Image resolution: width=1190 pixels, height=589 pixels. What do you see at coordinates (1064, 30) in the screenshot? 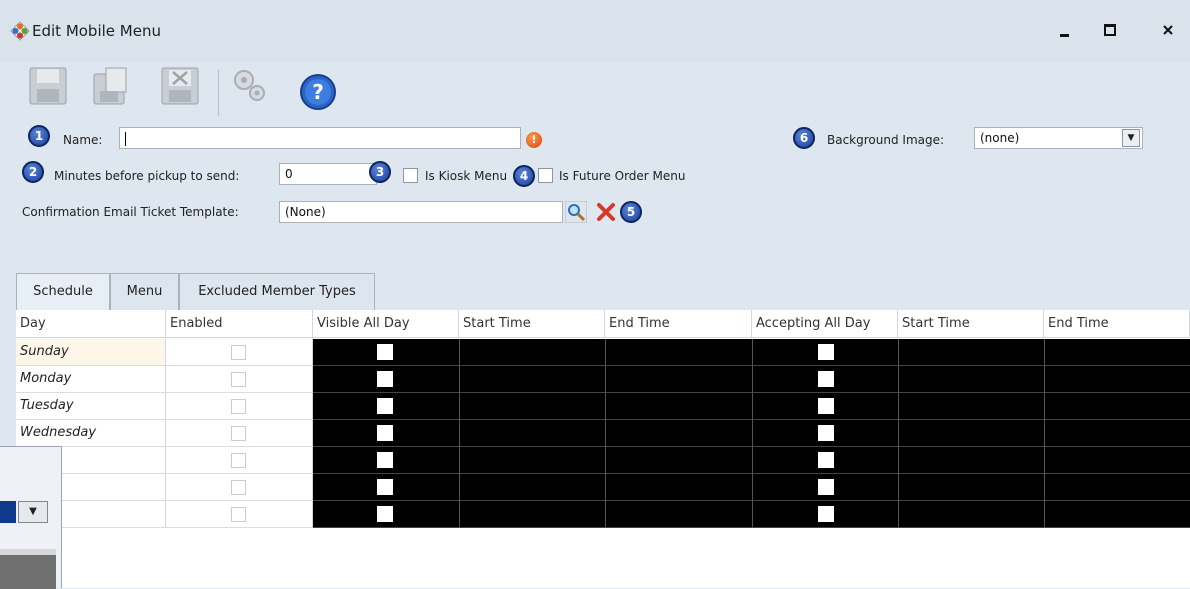
I see `minimize-button` at bounding box center [1064, 30].